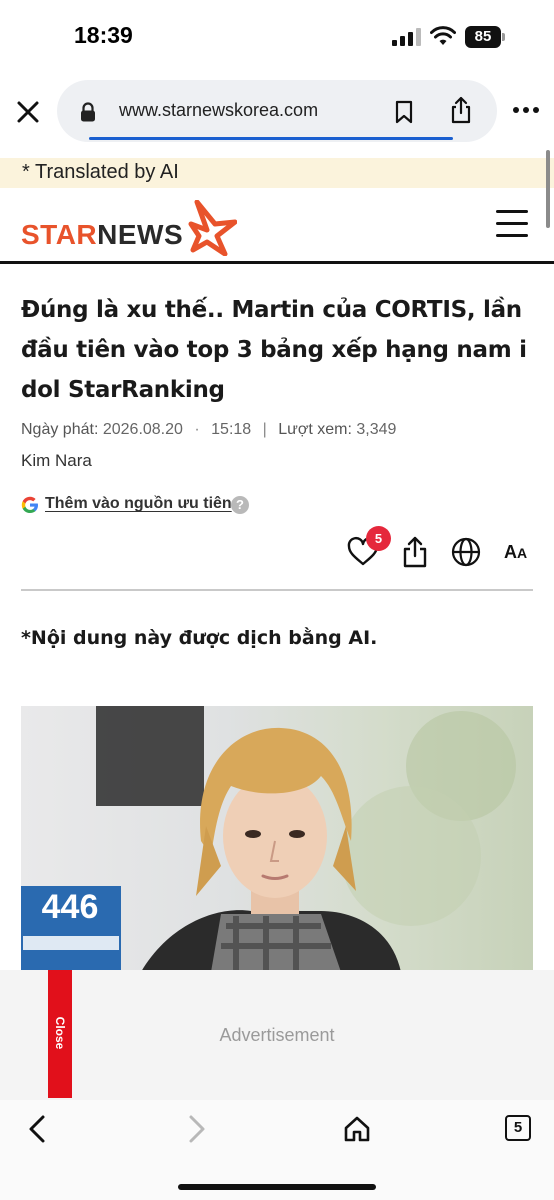  I want to click on section-divider, so click(277, 590).